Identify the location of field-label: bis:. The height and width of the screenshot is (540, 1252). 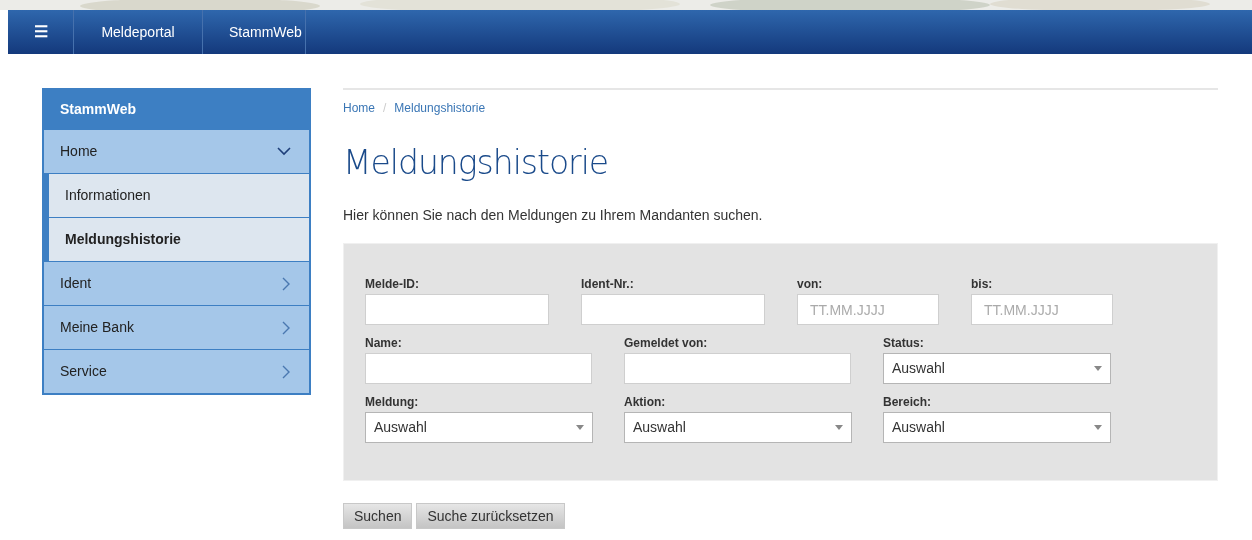
(982, 284).